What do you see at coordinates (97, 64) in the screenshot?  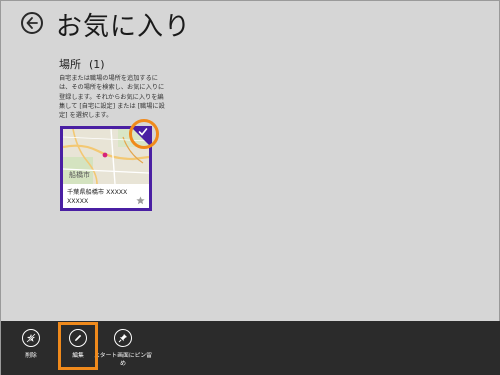 I see `section-count: (1)` at bounding box center [97, 64].